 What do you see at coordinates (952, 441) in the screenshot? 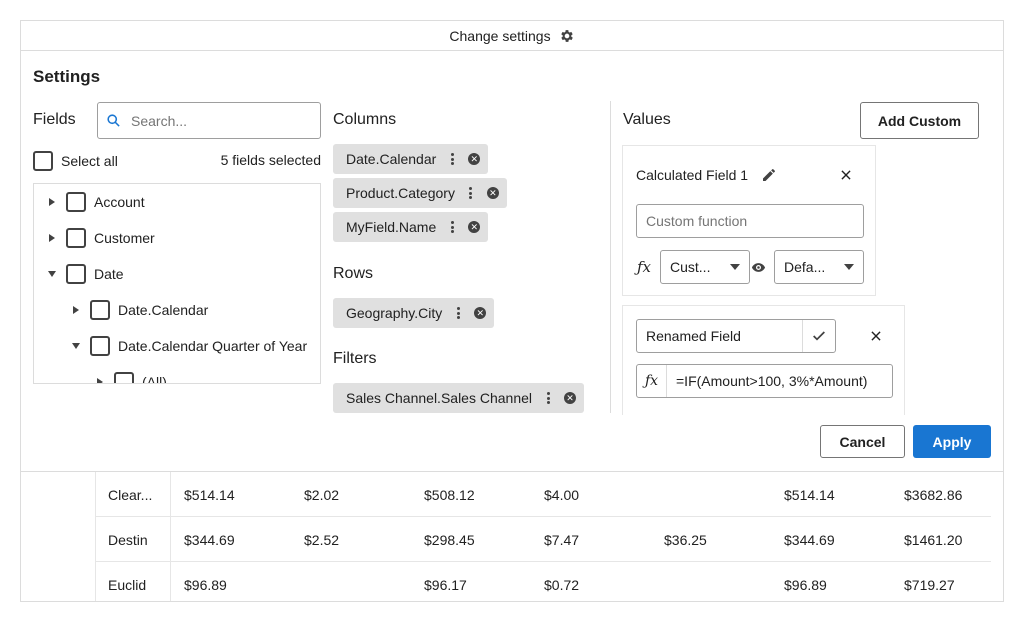
I see `apply-button: Apply` at bounding box center [952, 441].